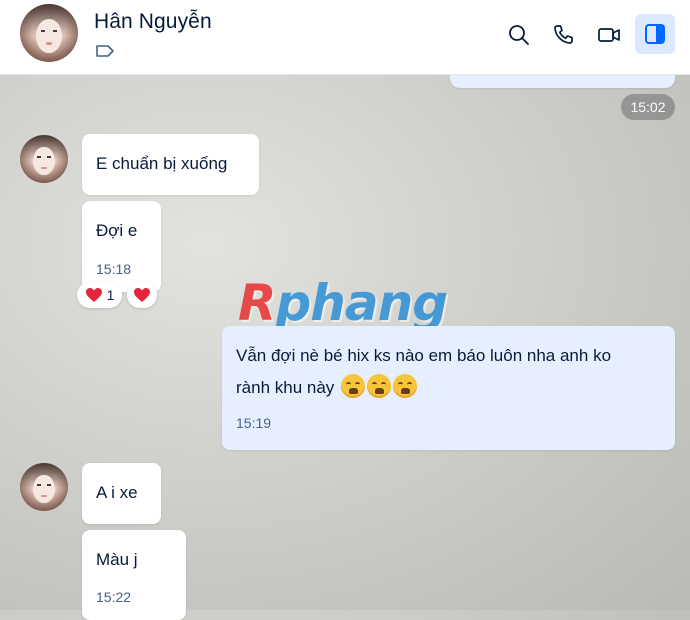 The image size is (690, 620). Describe the element at coordinates (134, 575) in the screenshot. I see `received-message-bubble: Màu j 15:22` at that location.